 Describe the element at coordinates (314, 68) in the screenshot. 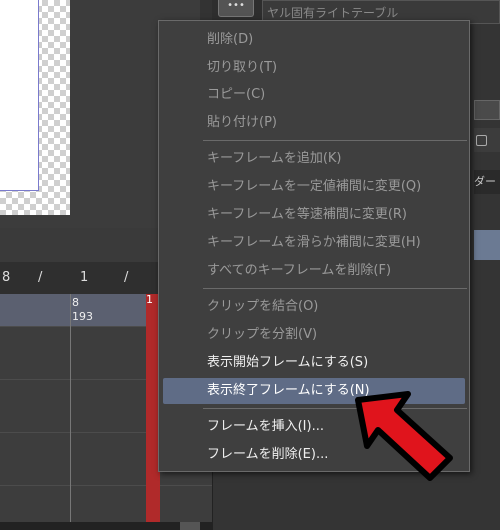

I see `menu-item-cut: 切り取り(T)` at that location.